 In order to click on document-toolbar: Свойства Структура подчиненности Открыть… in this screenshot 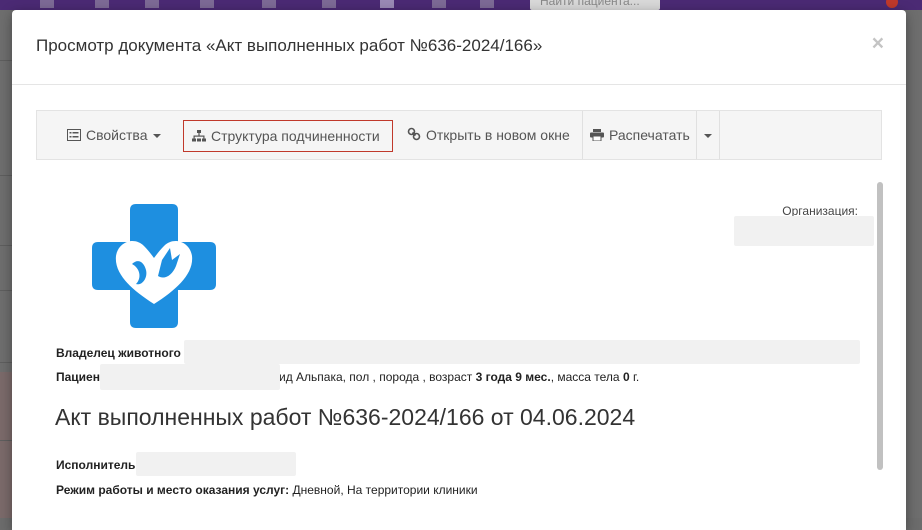, I will do `click(459, 135)`.